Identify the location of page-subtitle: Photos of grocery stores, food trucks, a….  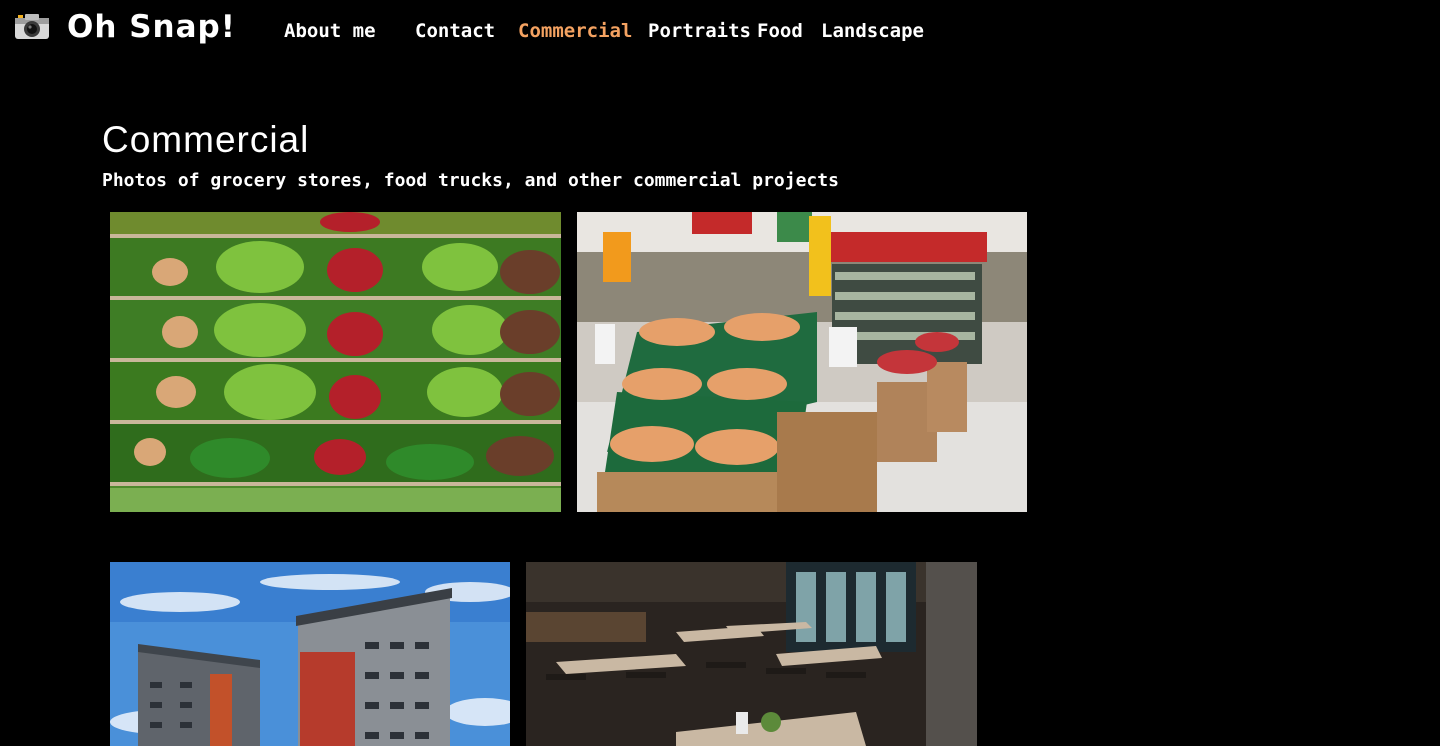
(470, 180).